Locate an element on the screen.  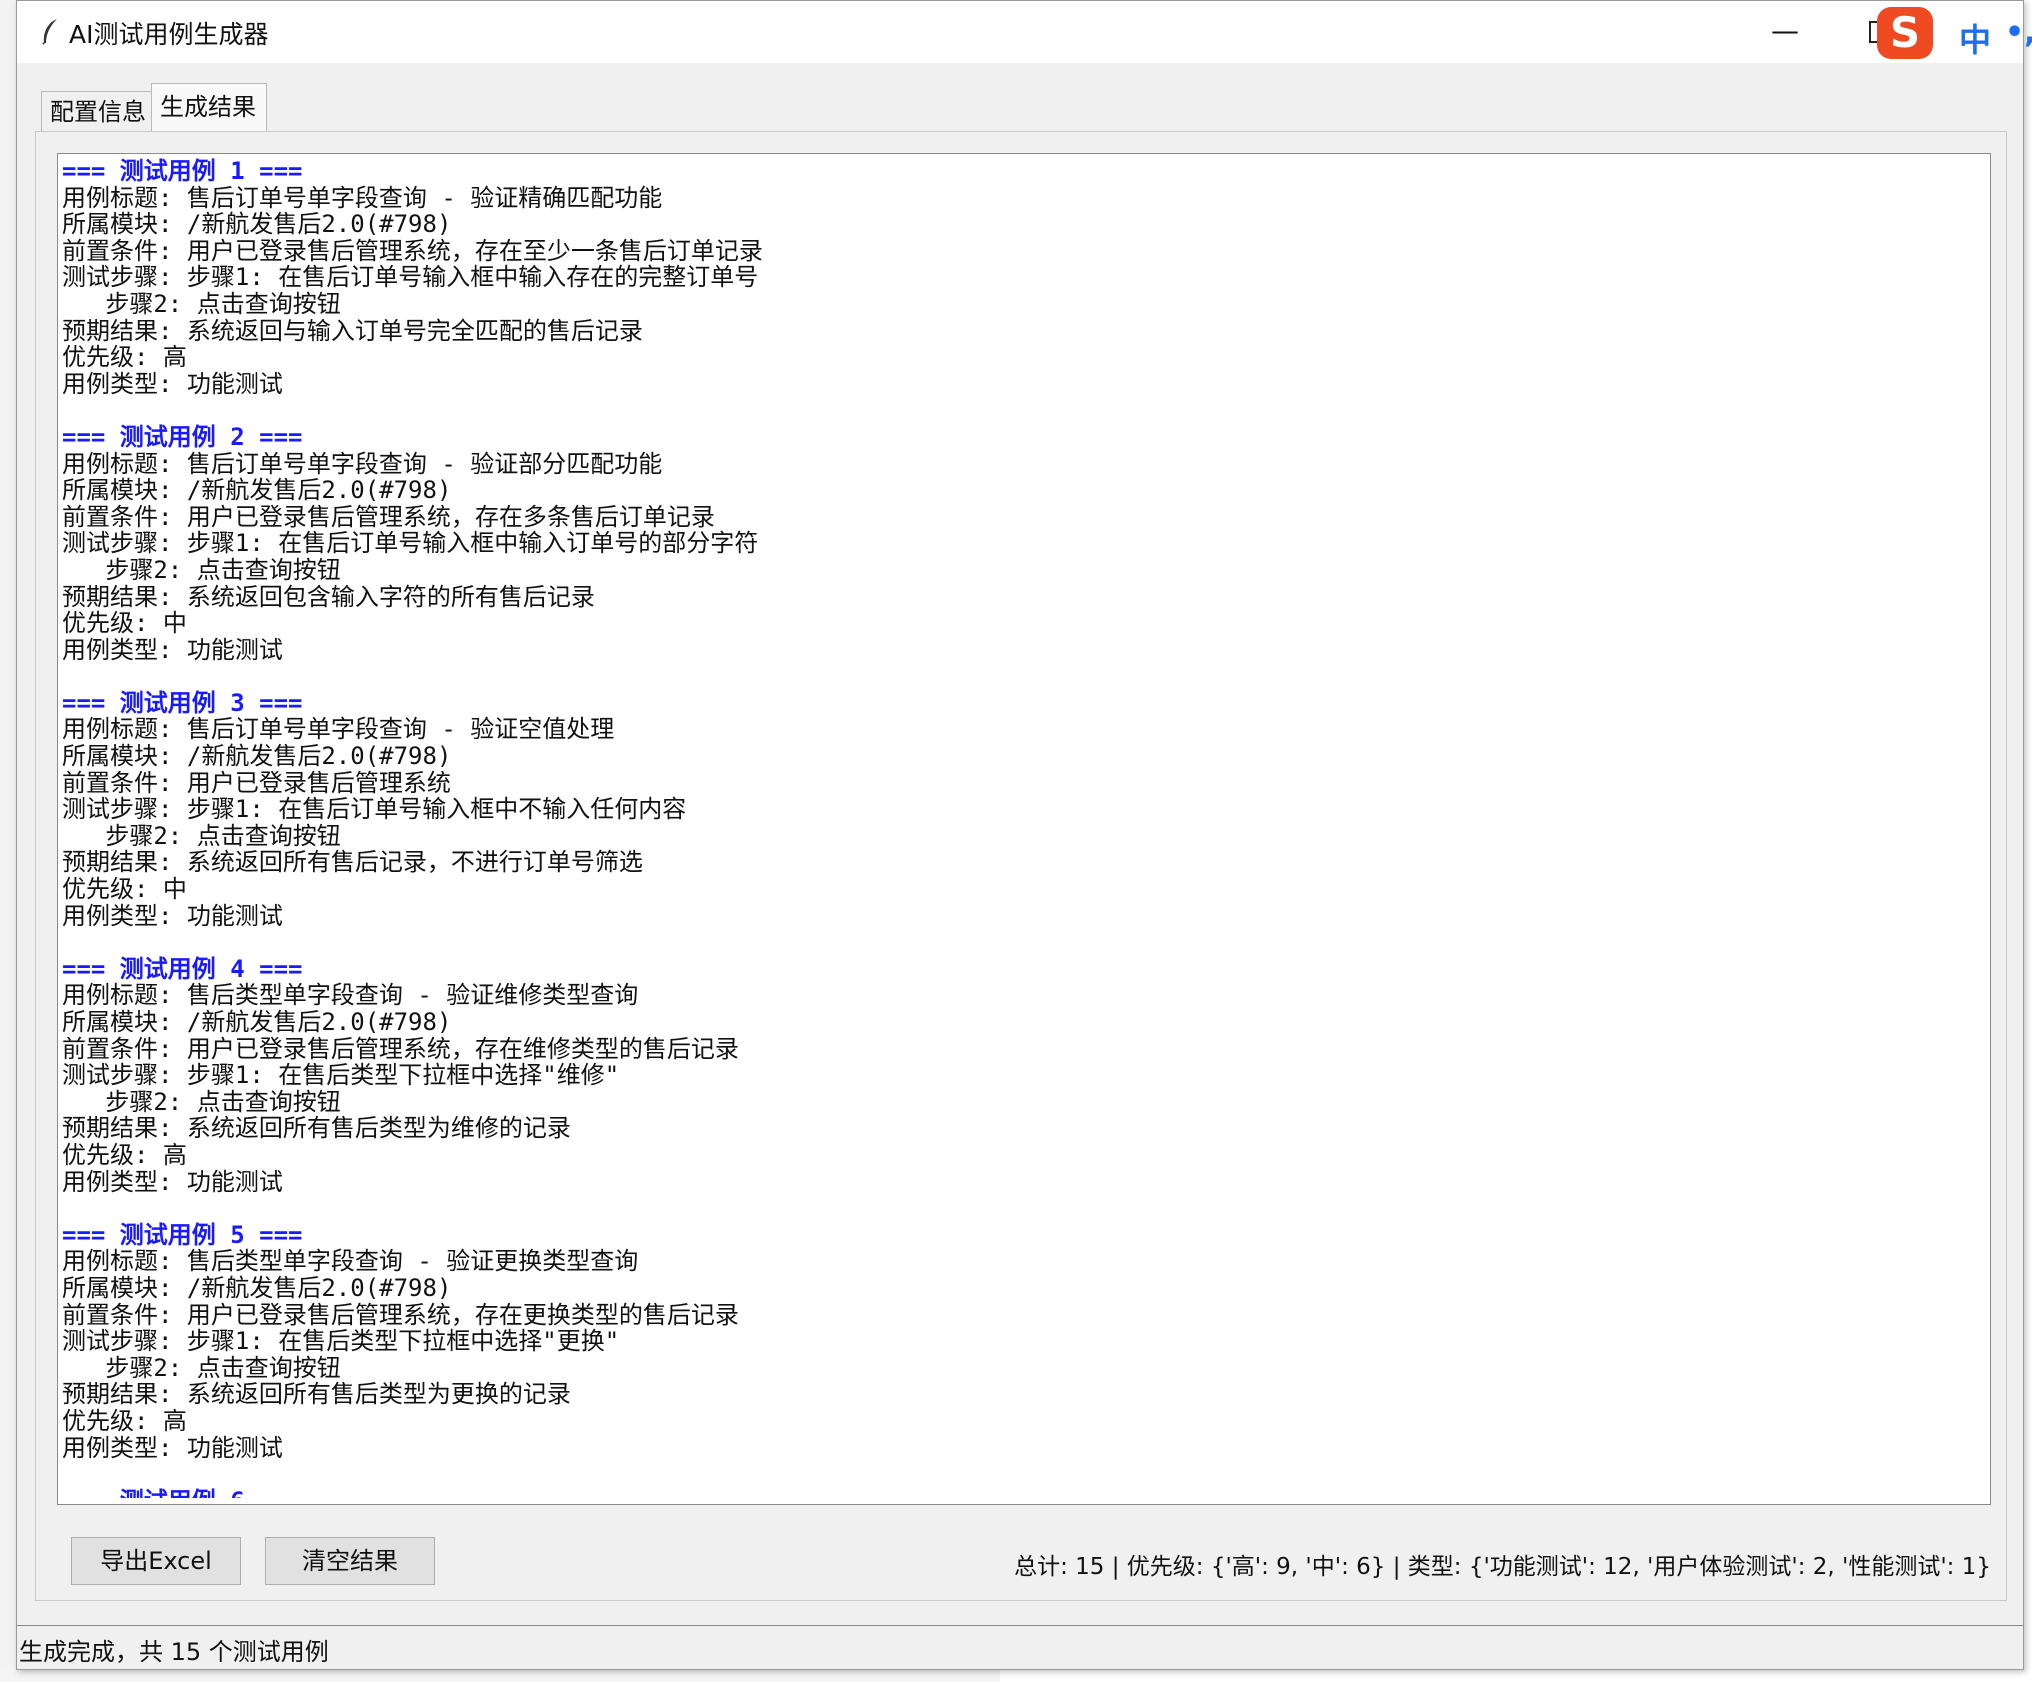
case-field-precondition: 前置条件: 用户已登录售后管理系统，存在更换类型的售后记录 is located at coordinates (1002, 1314).